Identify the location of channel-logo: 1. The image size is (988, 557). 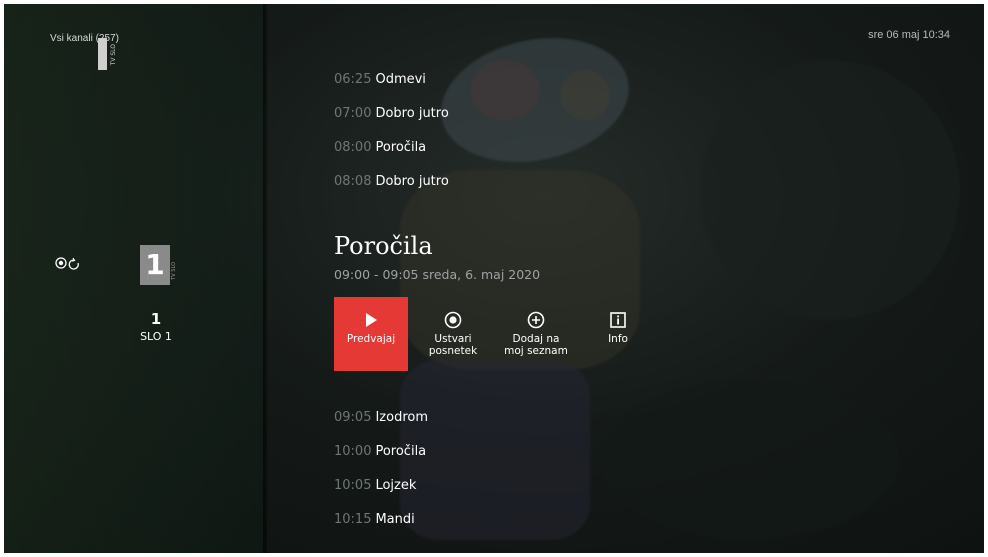
(155, 265).